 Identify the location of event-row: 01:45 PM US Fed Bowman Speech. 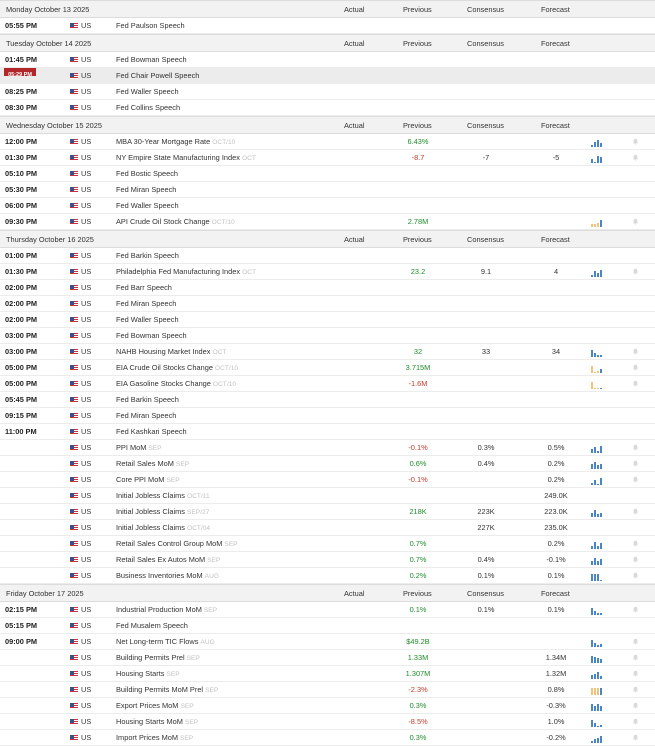
(327, 60).